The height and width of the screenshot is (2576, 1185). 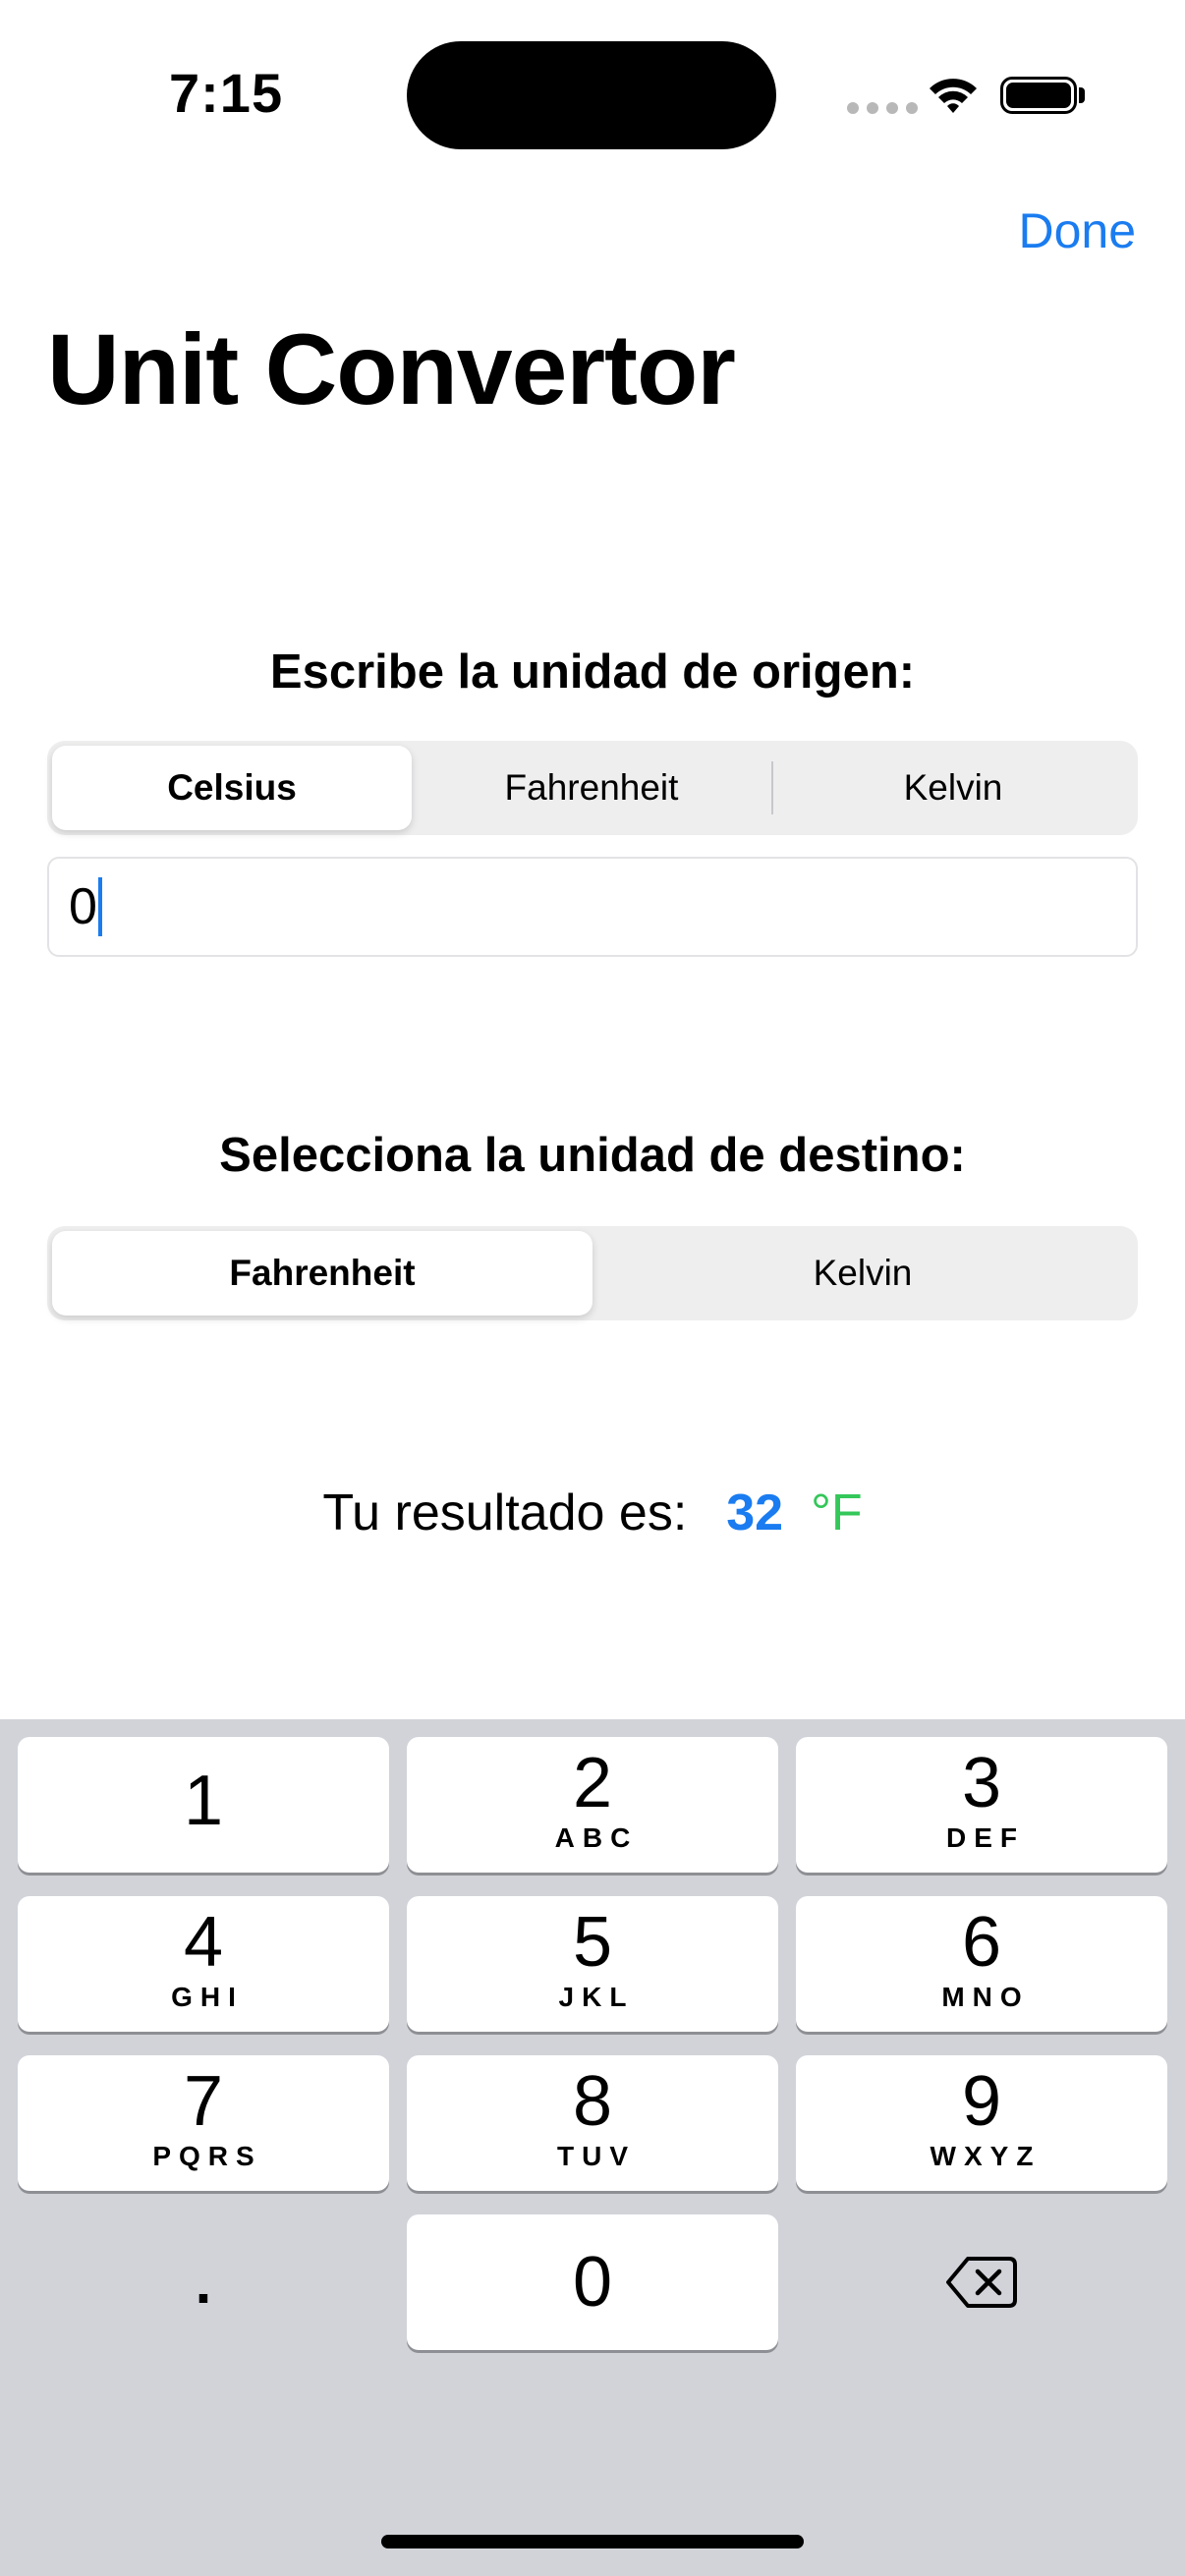 I want to click on key-letters: WXYZ, so click(x=986, y=2156).